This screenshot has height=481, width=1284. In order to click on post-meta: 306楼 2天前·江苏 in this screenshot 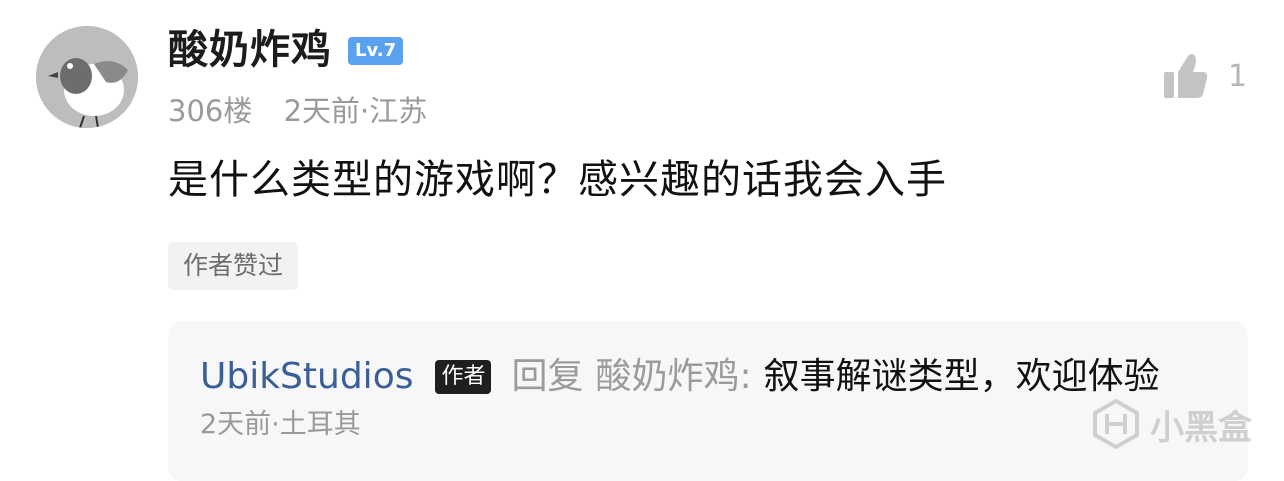, I will do `click(297, 111)`.